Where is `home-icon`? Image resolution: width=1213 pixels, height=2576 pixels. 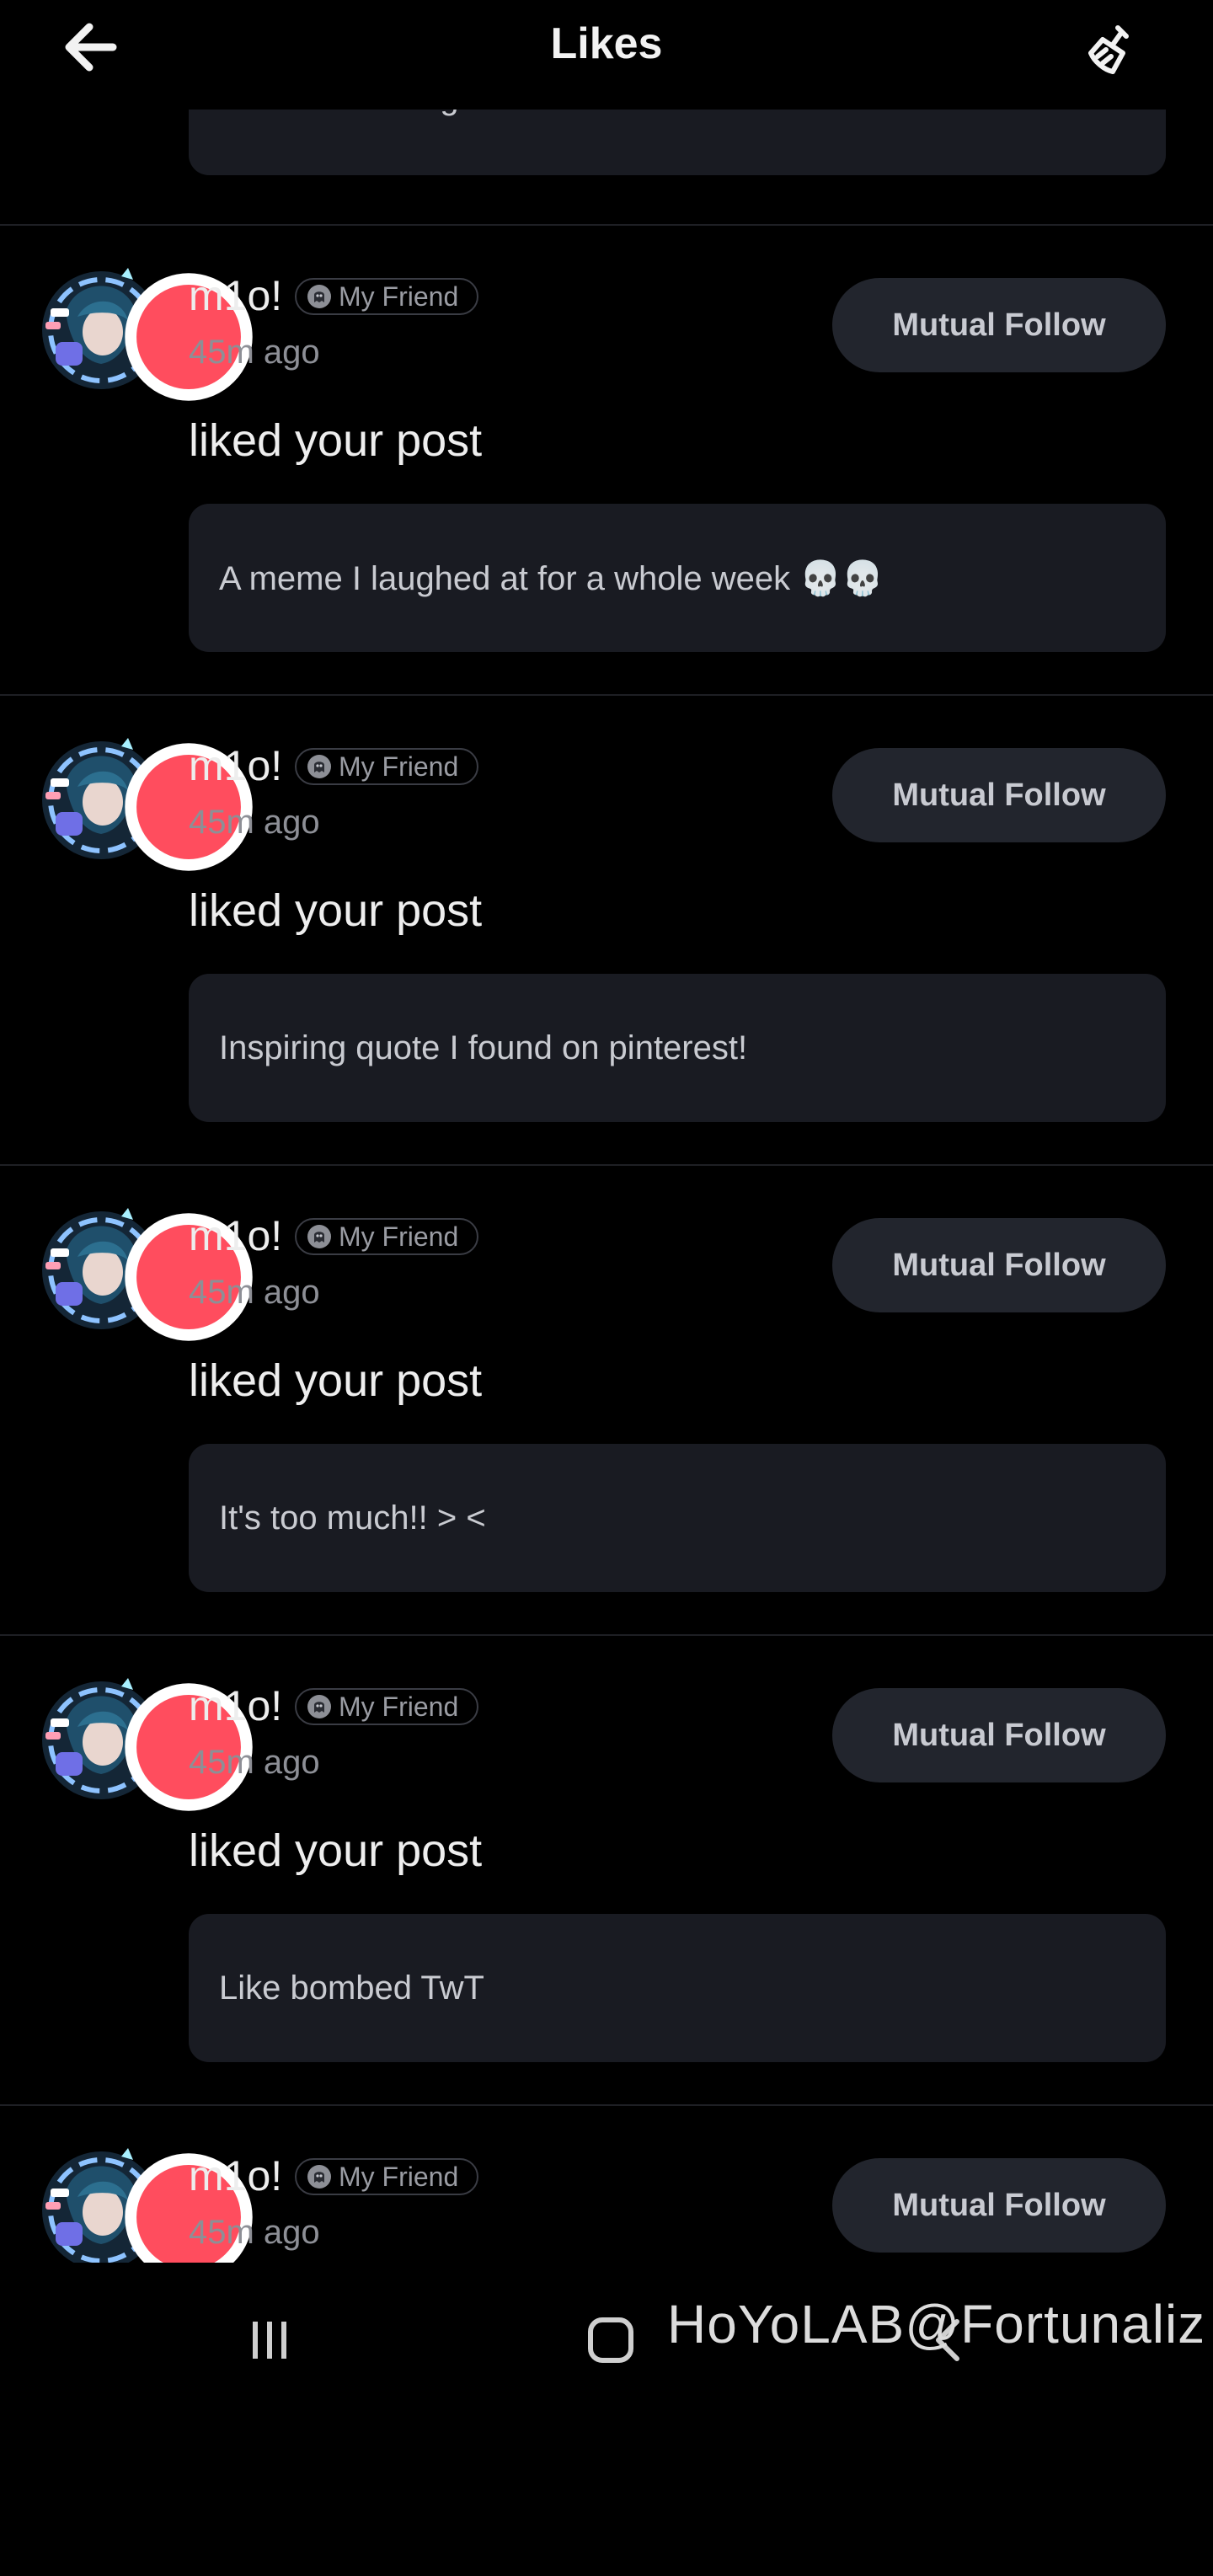 home-icon is located at coordinates (610, 2340).